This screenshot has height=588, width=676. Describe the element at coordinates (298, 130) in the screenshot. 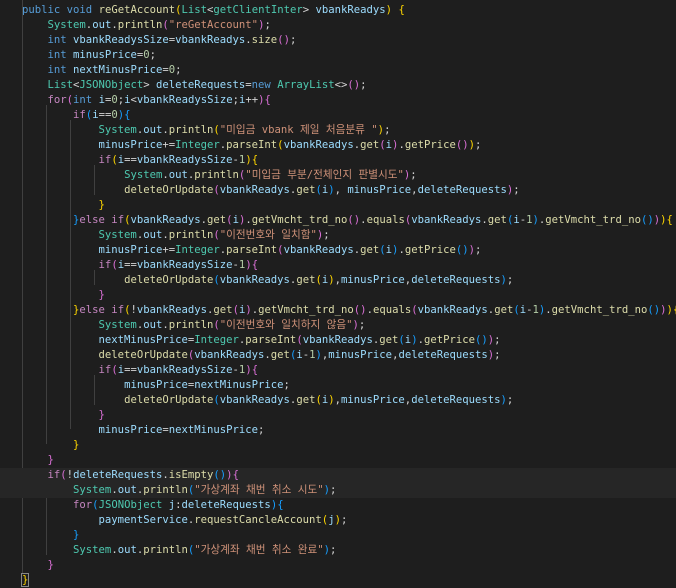

I see `code-token: "미입금 vbank 제일 처음분류 "` at that location.